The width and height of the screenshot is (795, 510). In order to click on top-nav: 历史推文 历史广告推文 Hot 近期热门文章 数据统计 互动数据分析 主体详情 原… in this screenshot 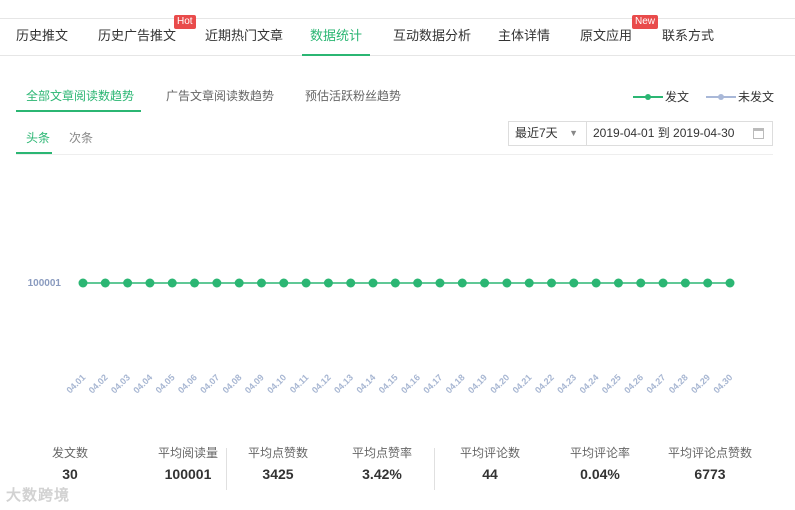, I will do `click(397, 35)`.